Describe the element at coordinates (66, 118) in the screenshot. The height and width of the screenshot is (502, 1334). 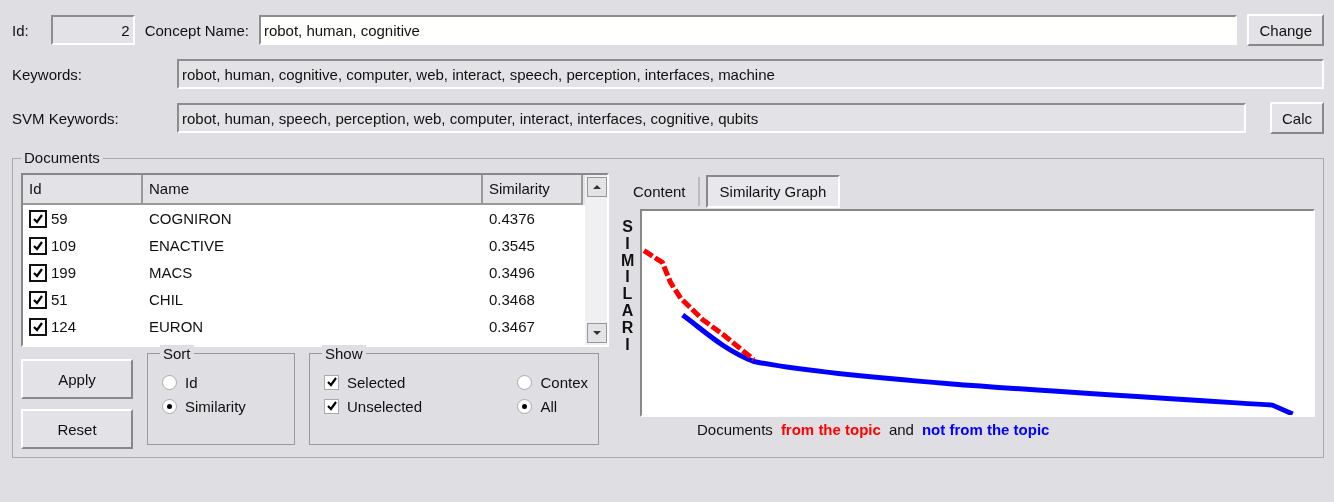
I see `svm-keywords-label: SVM Keywords:` at that location.